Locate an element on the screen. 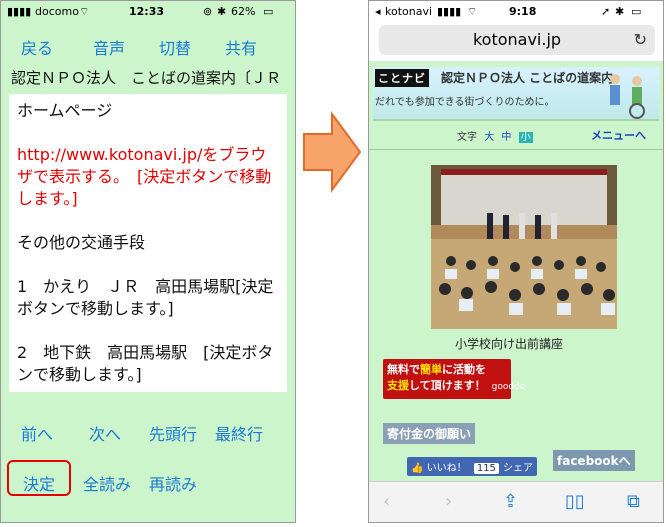 The width and height of the screenshot is (666, 527). donation-activity: に活動を is located at coordinates (464, 369).